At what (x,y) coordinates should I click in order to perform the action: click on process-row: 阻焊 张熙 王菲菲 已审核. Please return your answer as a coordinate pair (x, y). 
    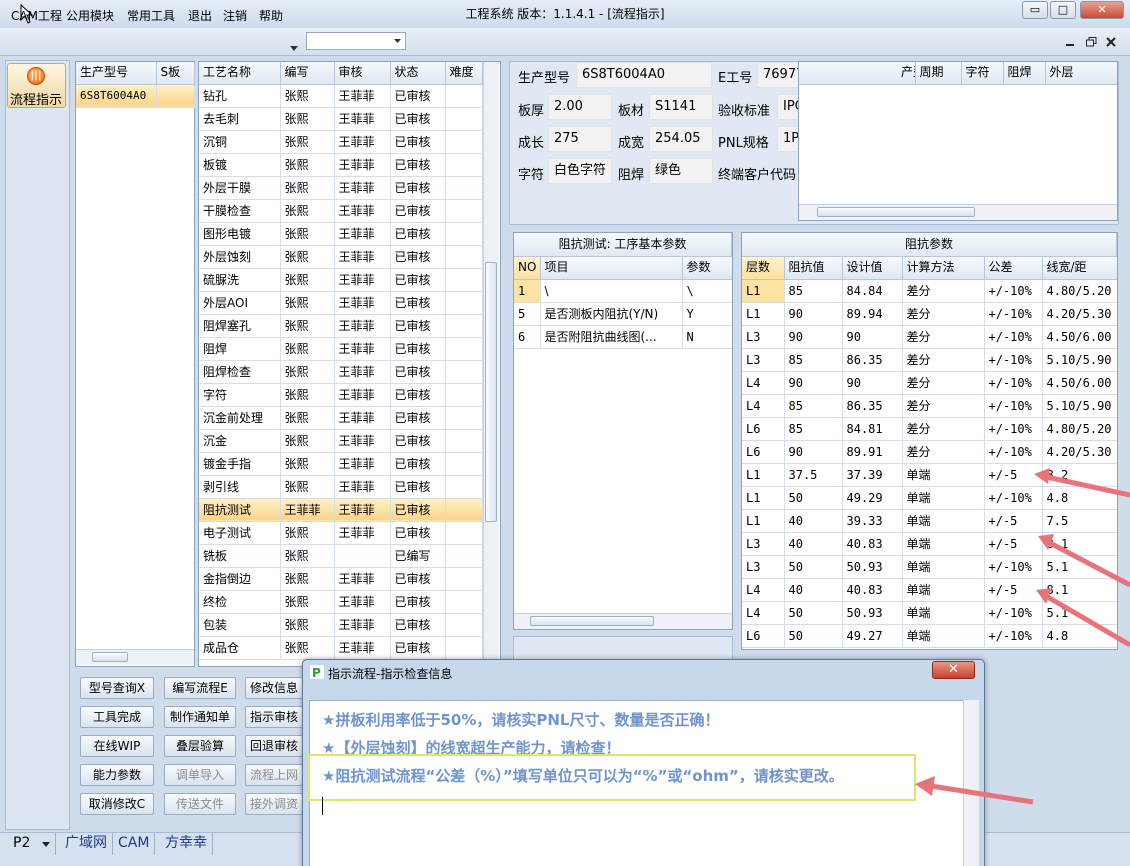
    Looking at the image, I should click on (341, 349).